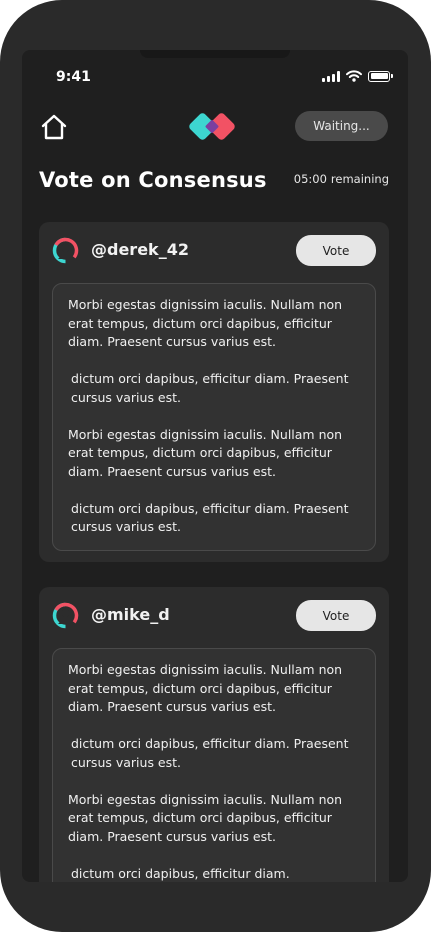 The image size is (431, 932). I want to click on status-icons, so click(357, 76).